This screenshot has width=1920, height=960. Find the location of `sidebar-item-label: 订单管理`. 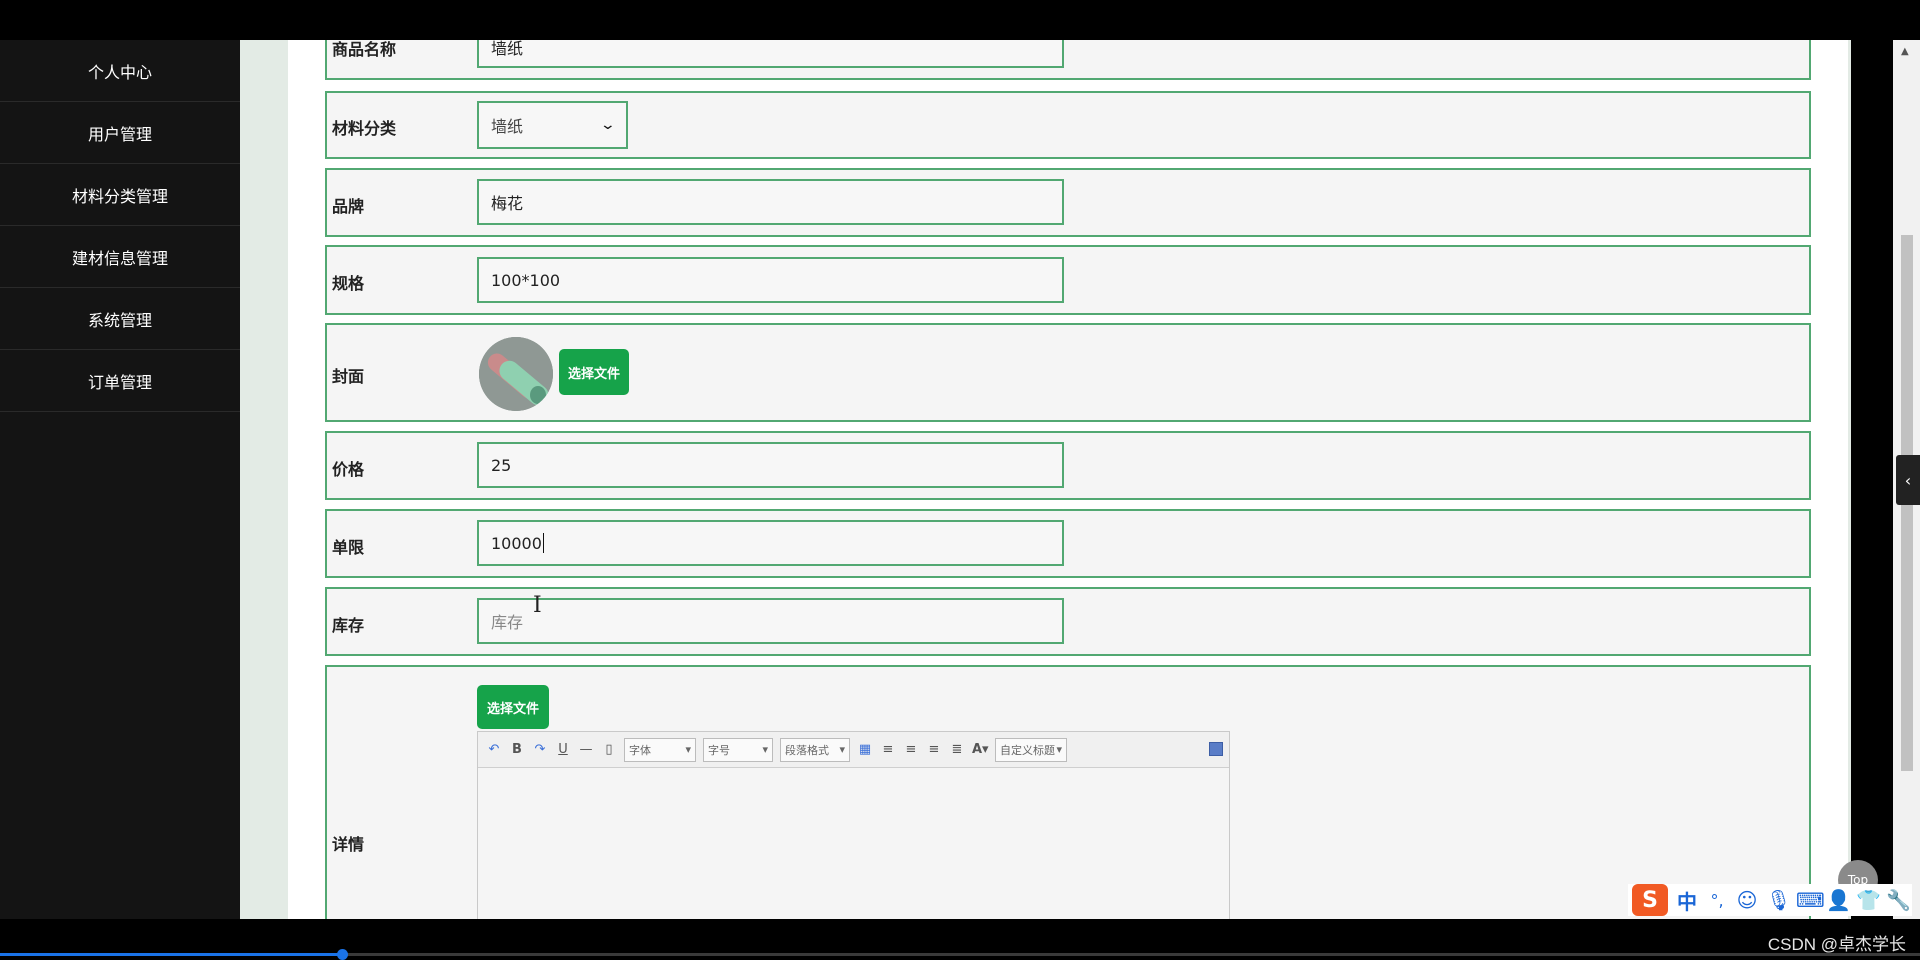

sidebar-item-label: 订单管理 is located at coordinates (119, 382).